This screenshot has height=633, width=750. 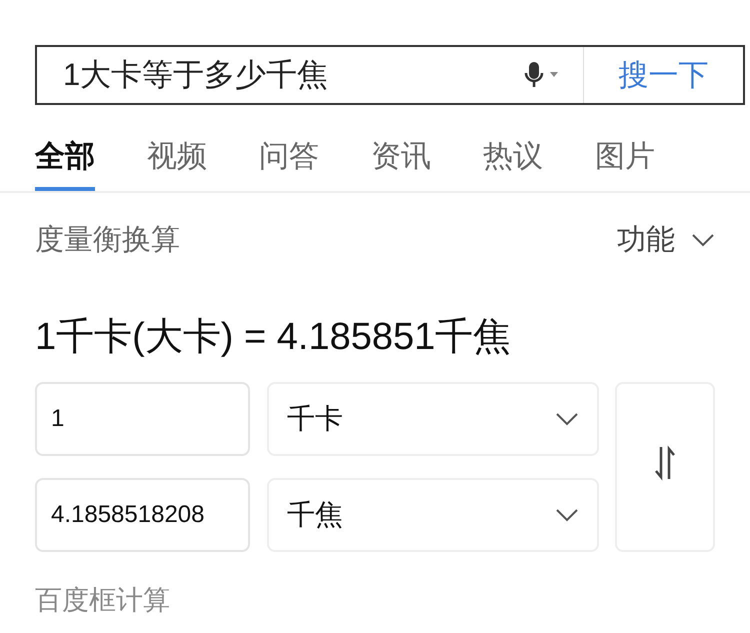 I want to click on value-field: 4.1858518208, so click(x=142, y=515).